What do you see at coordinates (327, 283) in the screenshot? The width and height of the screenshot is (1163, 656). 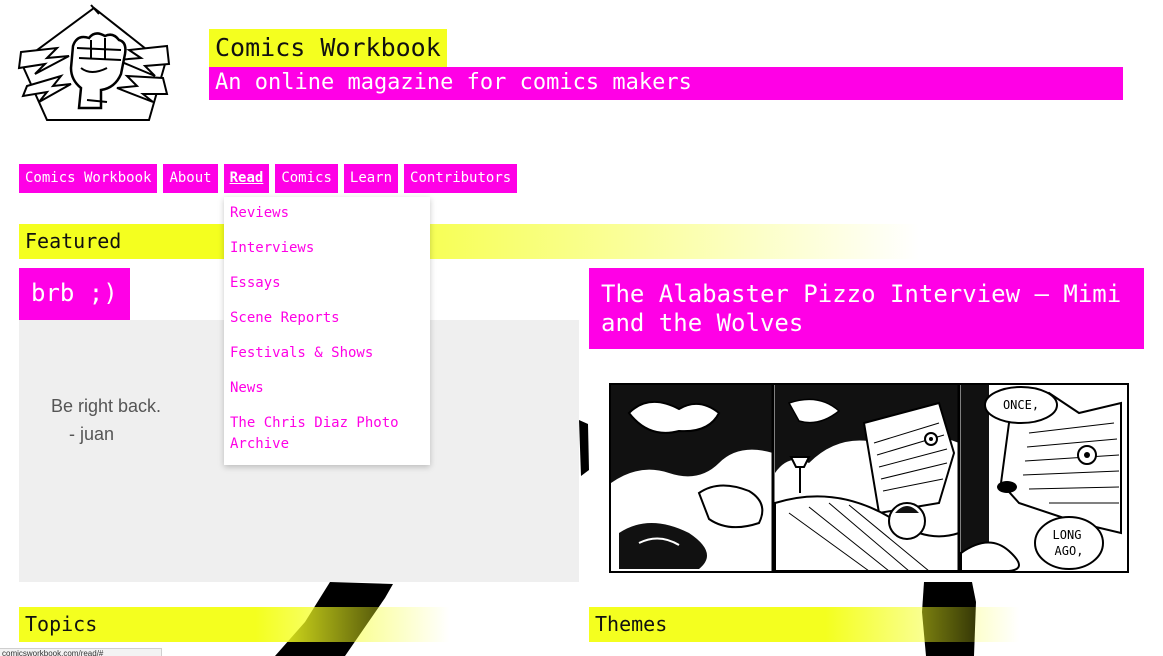 I see `dropdown-item-essays: Essays` at bounding box center [327, 283].